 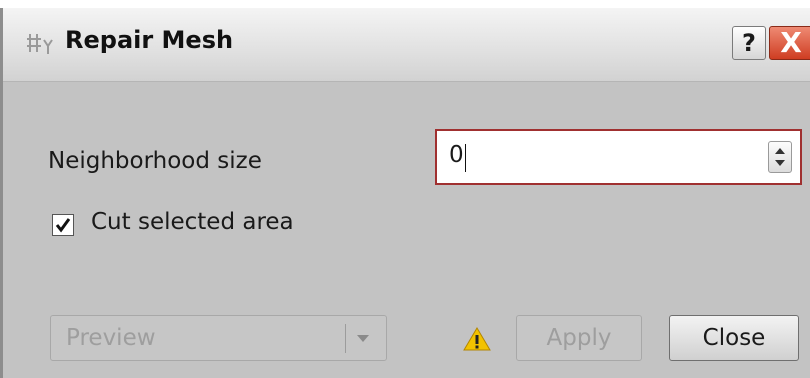 What do you see at coordinates (111, 338) in the screenshot?
I see `preview-label: Preview` at bounding box center [111, 338].